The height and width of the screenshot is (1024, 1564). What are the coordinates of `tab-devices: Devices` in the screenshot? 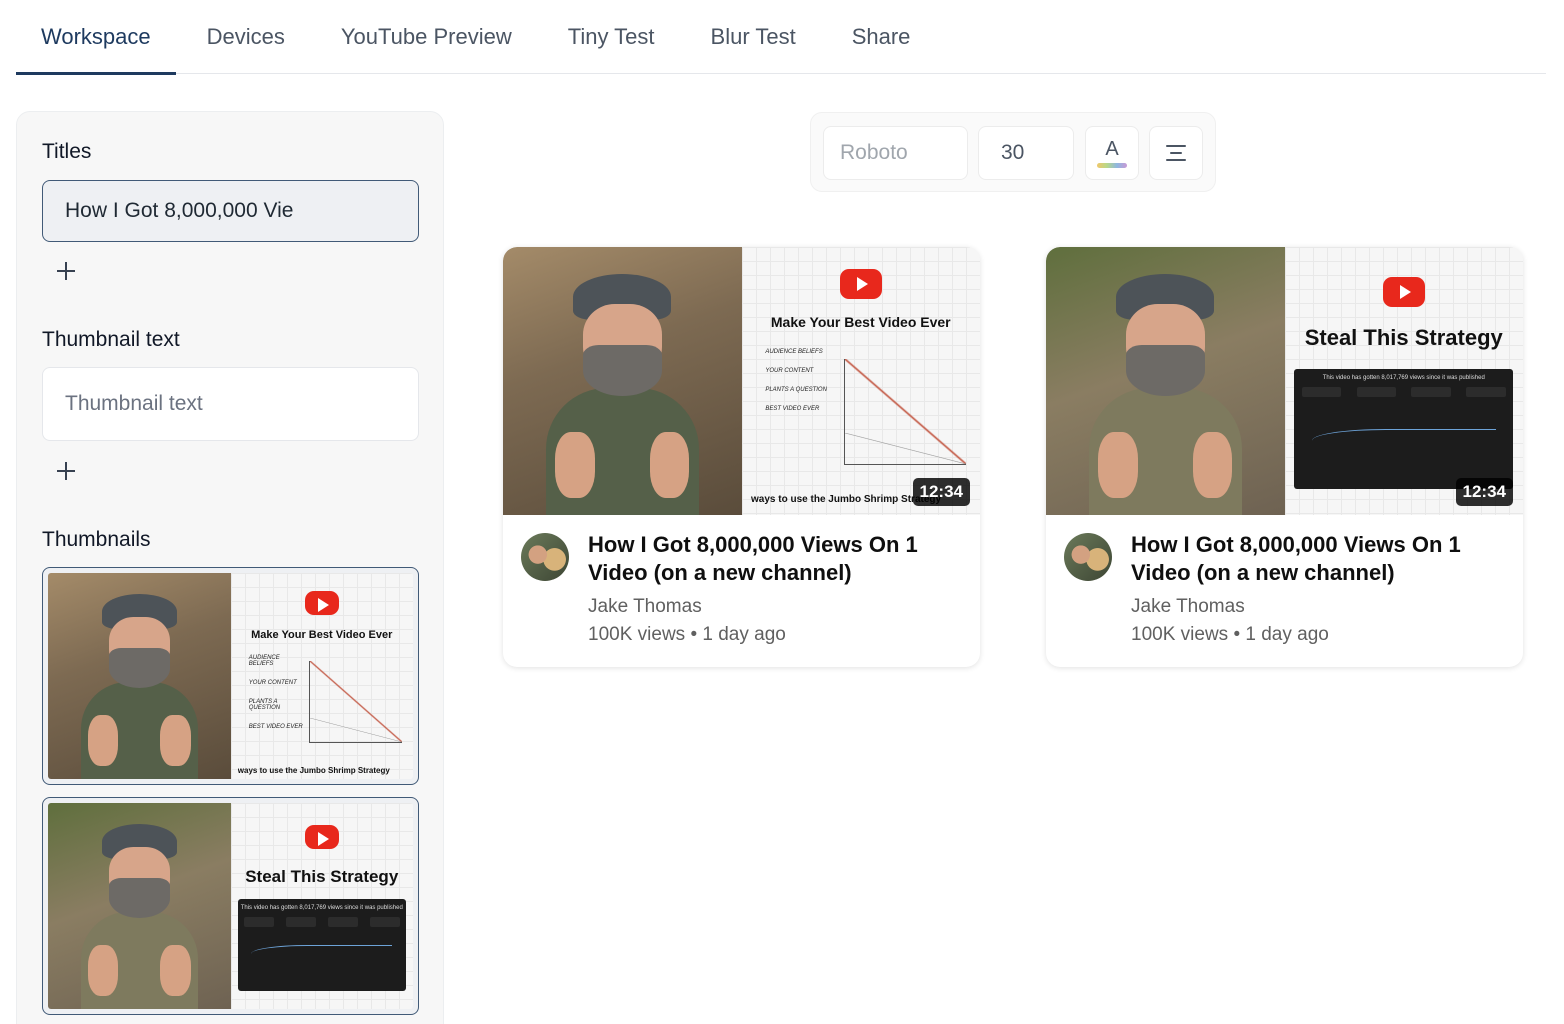 It's located at (246, 37).